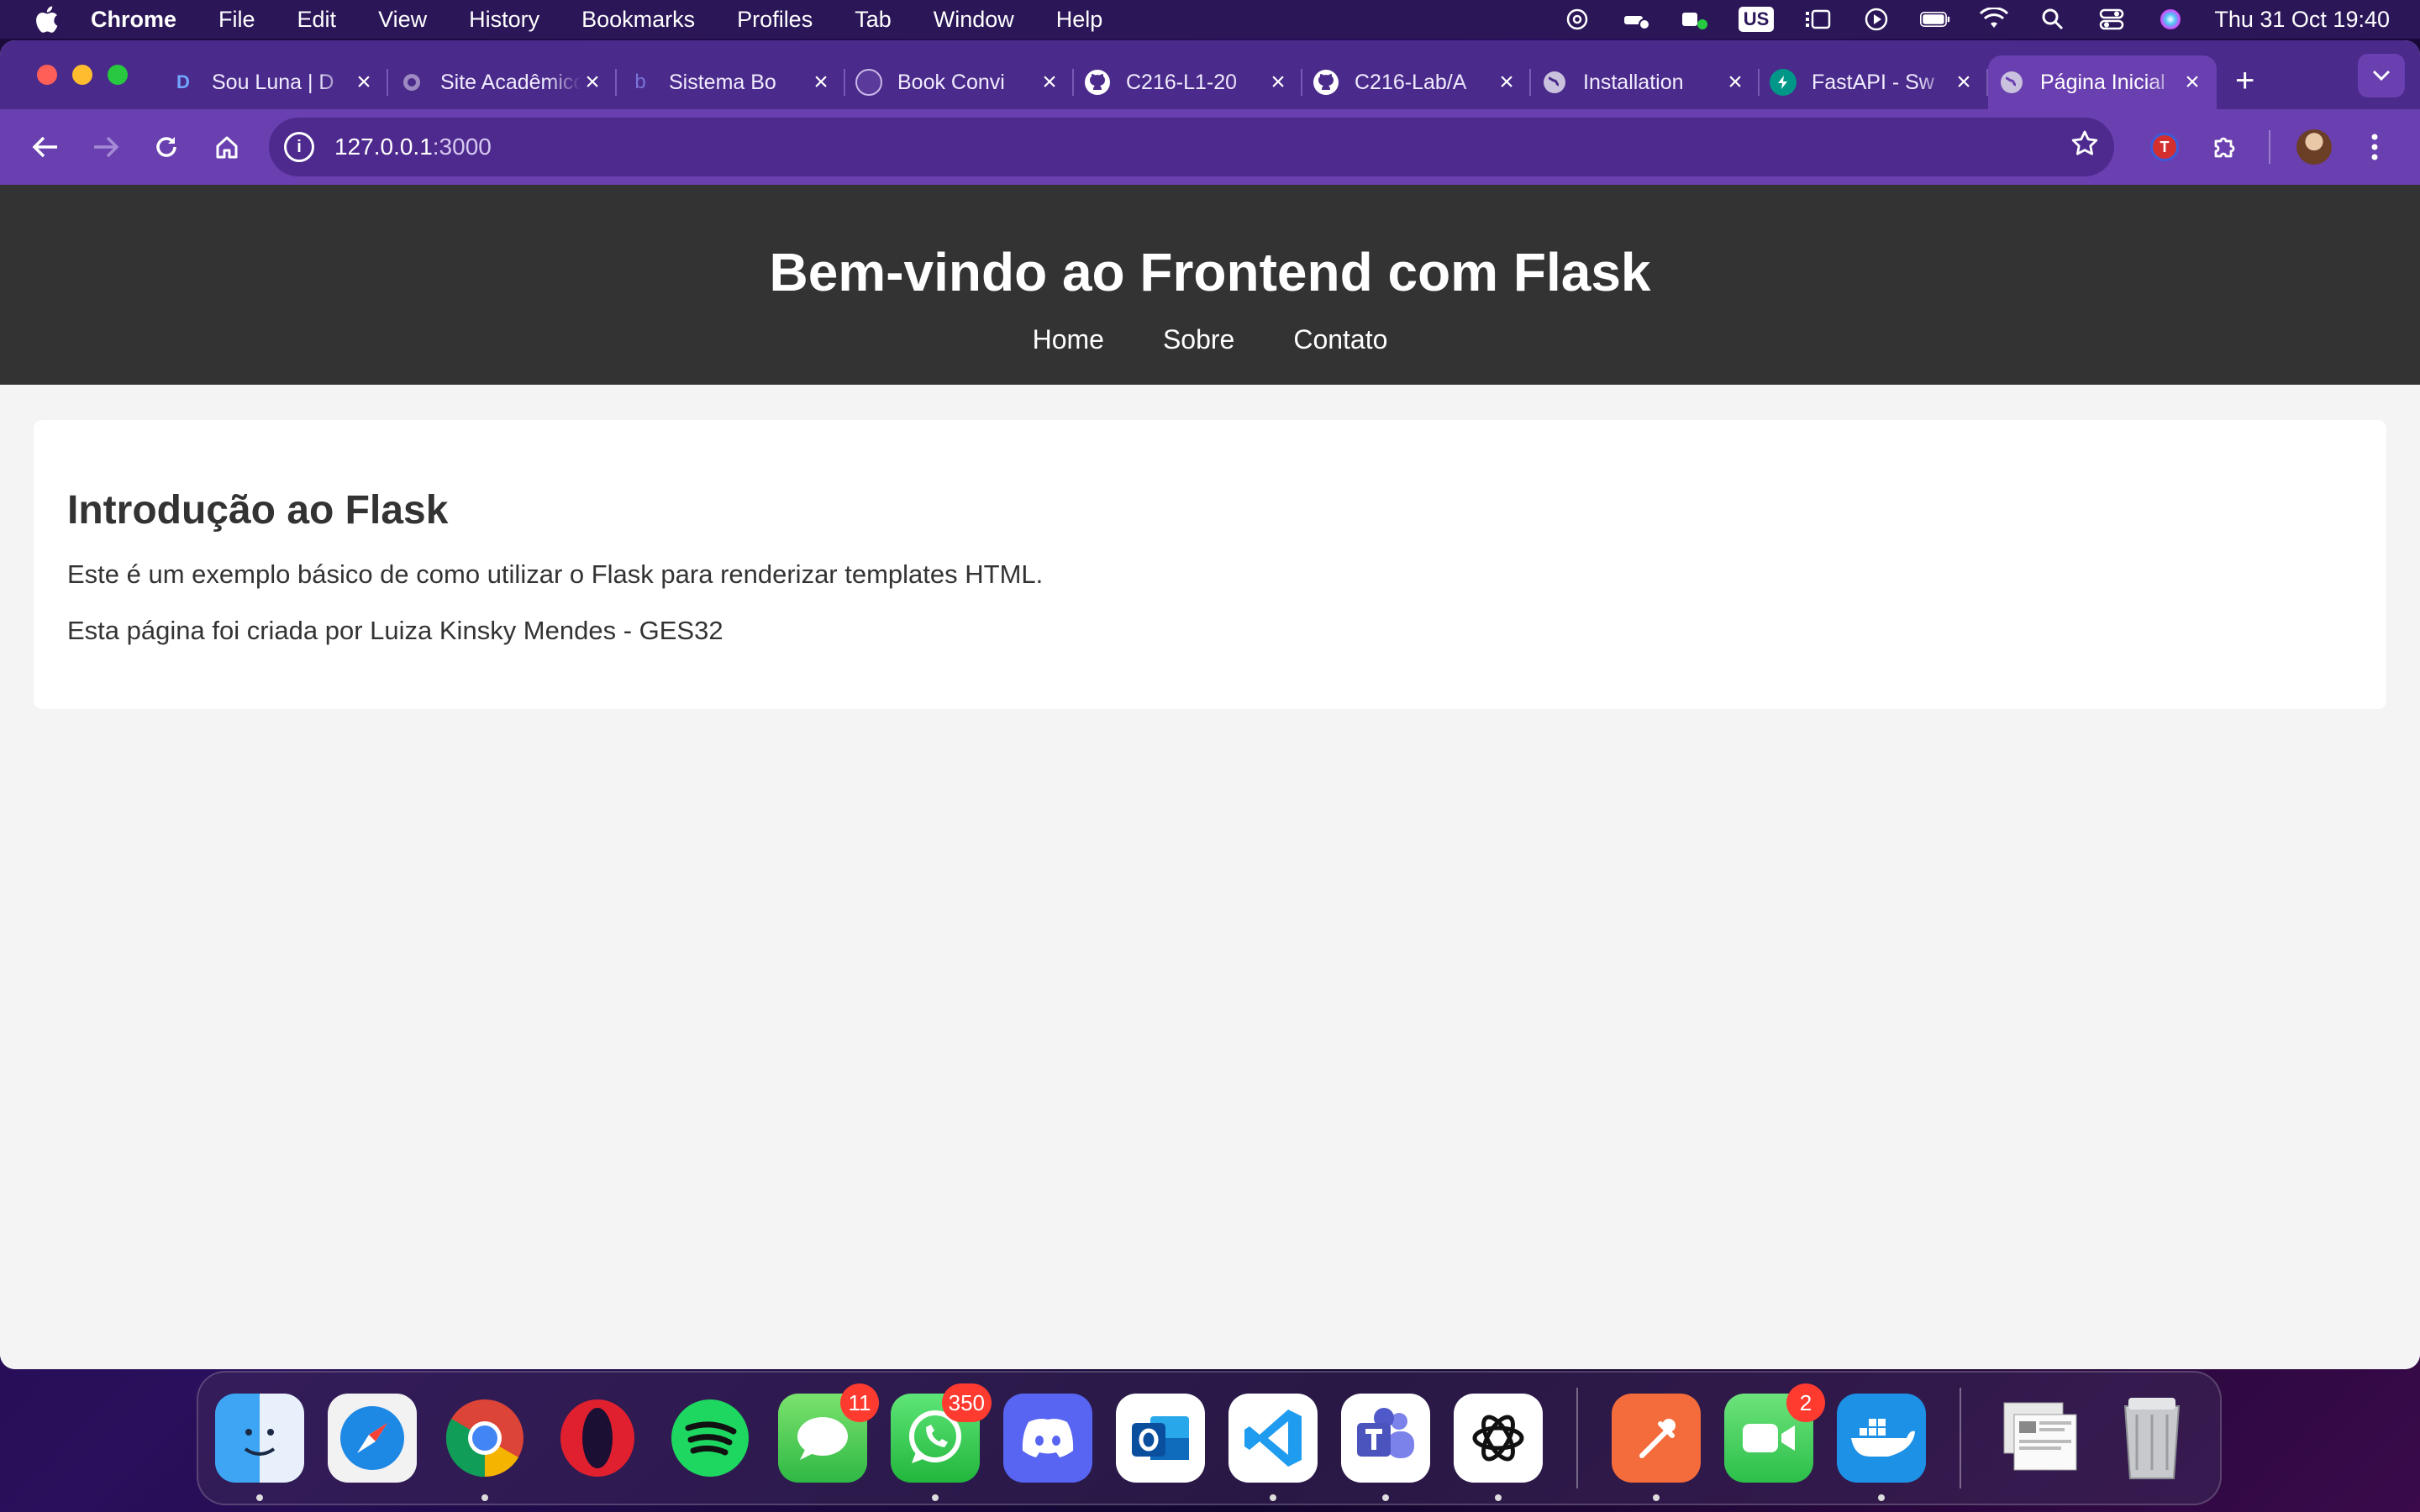 The image size is (2420, 1512). I want to click on trash-icon, so click(2152, 1438).